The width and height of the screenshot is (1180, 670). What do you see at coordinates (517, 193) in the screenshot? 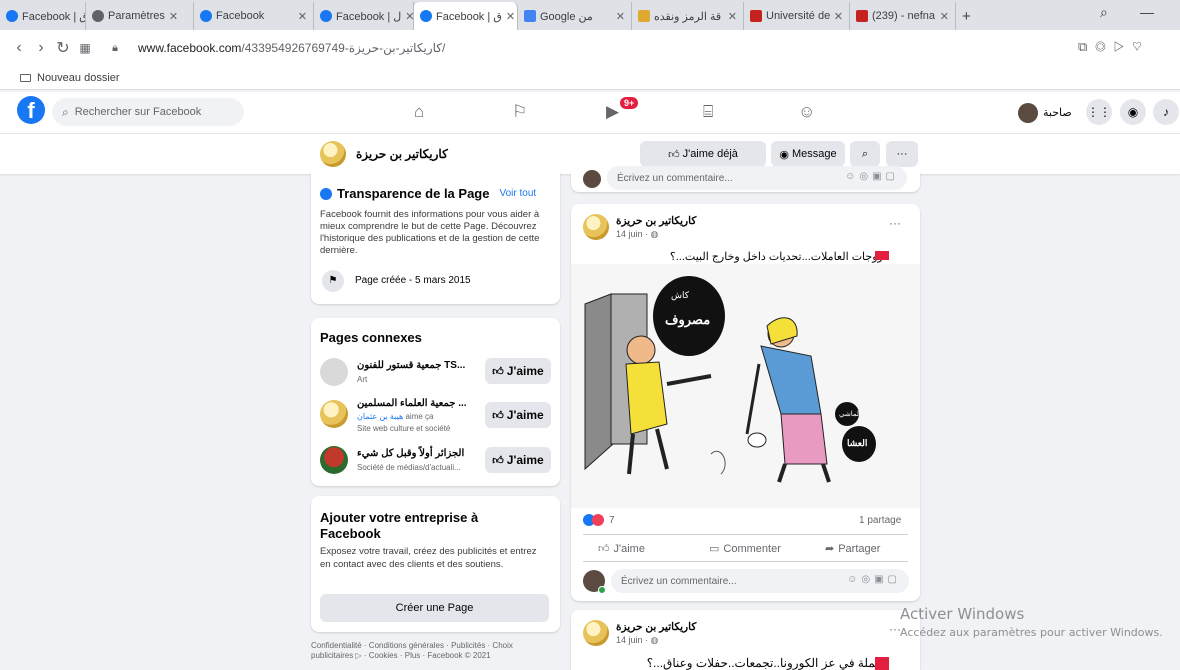
I see `see-all-link: Voir tout` at bounding box center [517, 193].